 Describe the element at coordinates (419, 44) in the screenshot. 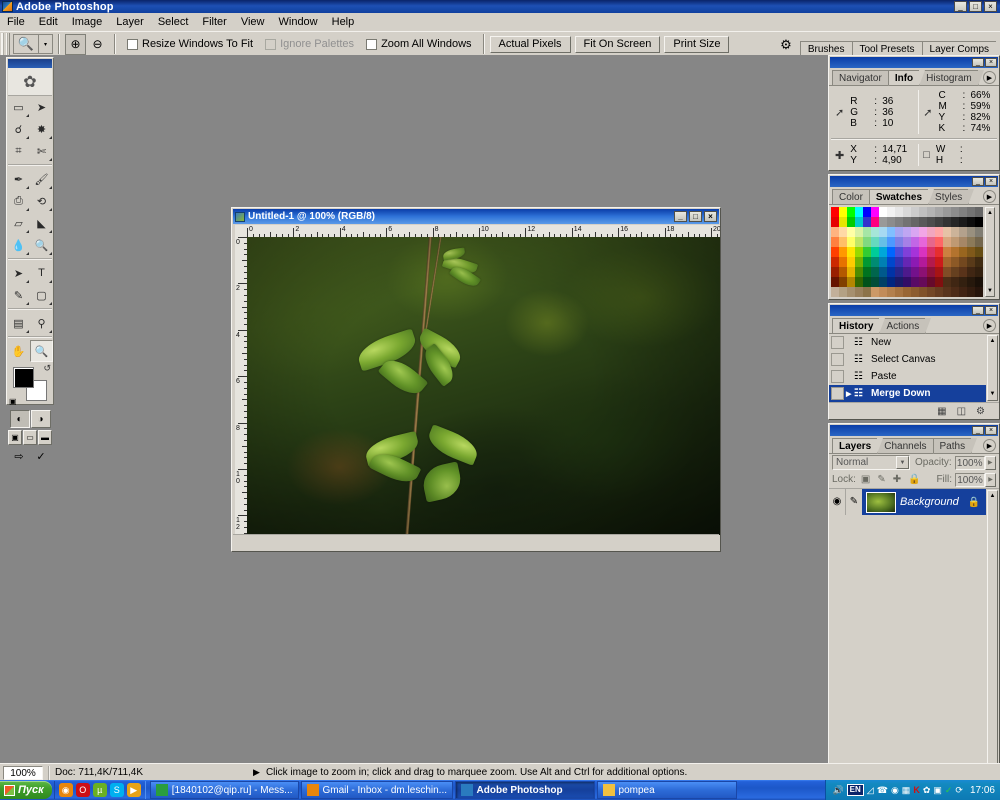

I see `zoom-all-windows-checkbox: Zoom All Windows` at that location.